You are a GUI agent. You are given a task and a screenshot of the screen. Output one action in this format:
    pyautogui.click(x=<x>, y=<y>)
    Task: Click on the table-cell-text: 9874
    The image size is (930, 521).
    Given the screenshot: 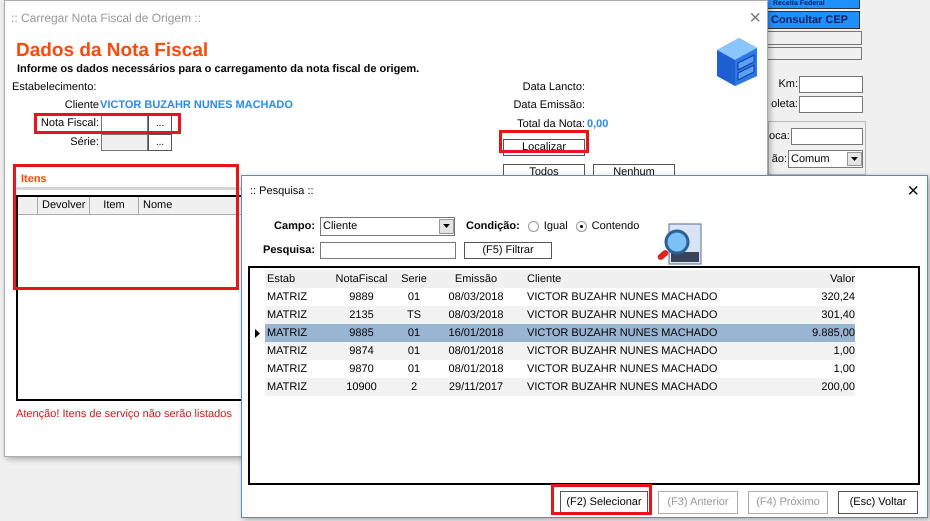 What is the action you would take?
    pyautogui.click(x=361, y=351)
    